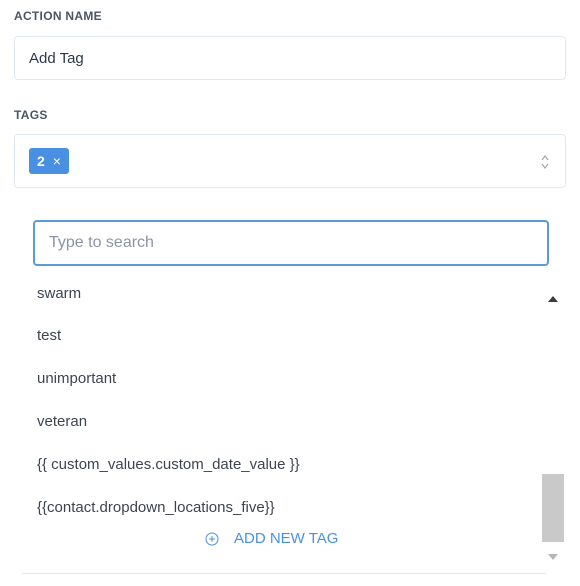 The image size is (580, 586). Describe the element at coordinates (156, 507) in the screenshot. I see `tag-option: {{contact.dropdown_locations_five}}` at that location.